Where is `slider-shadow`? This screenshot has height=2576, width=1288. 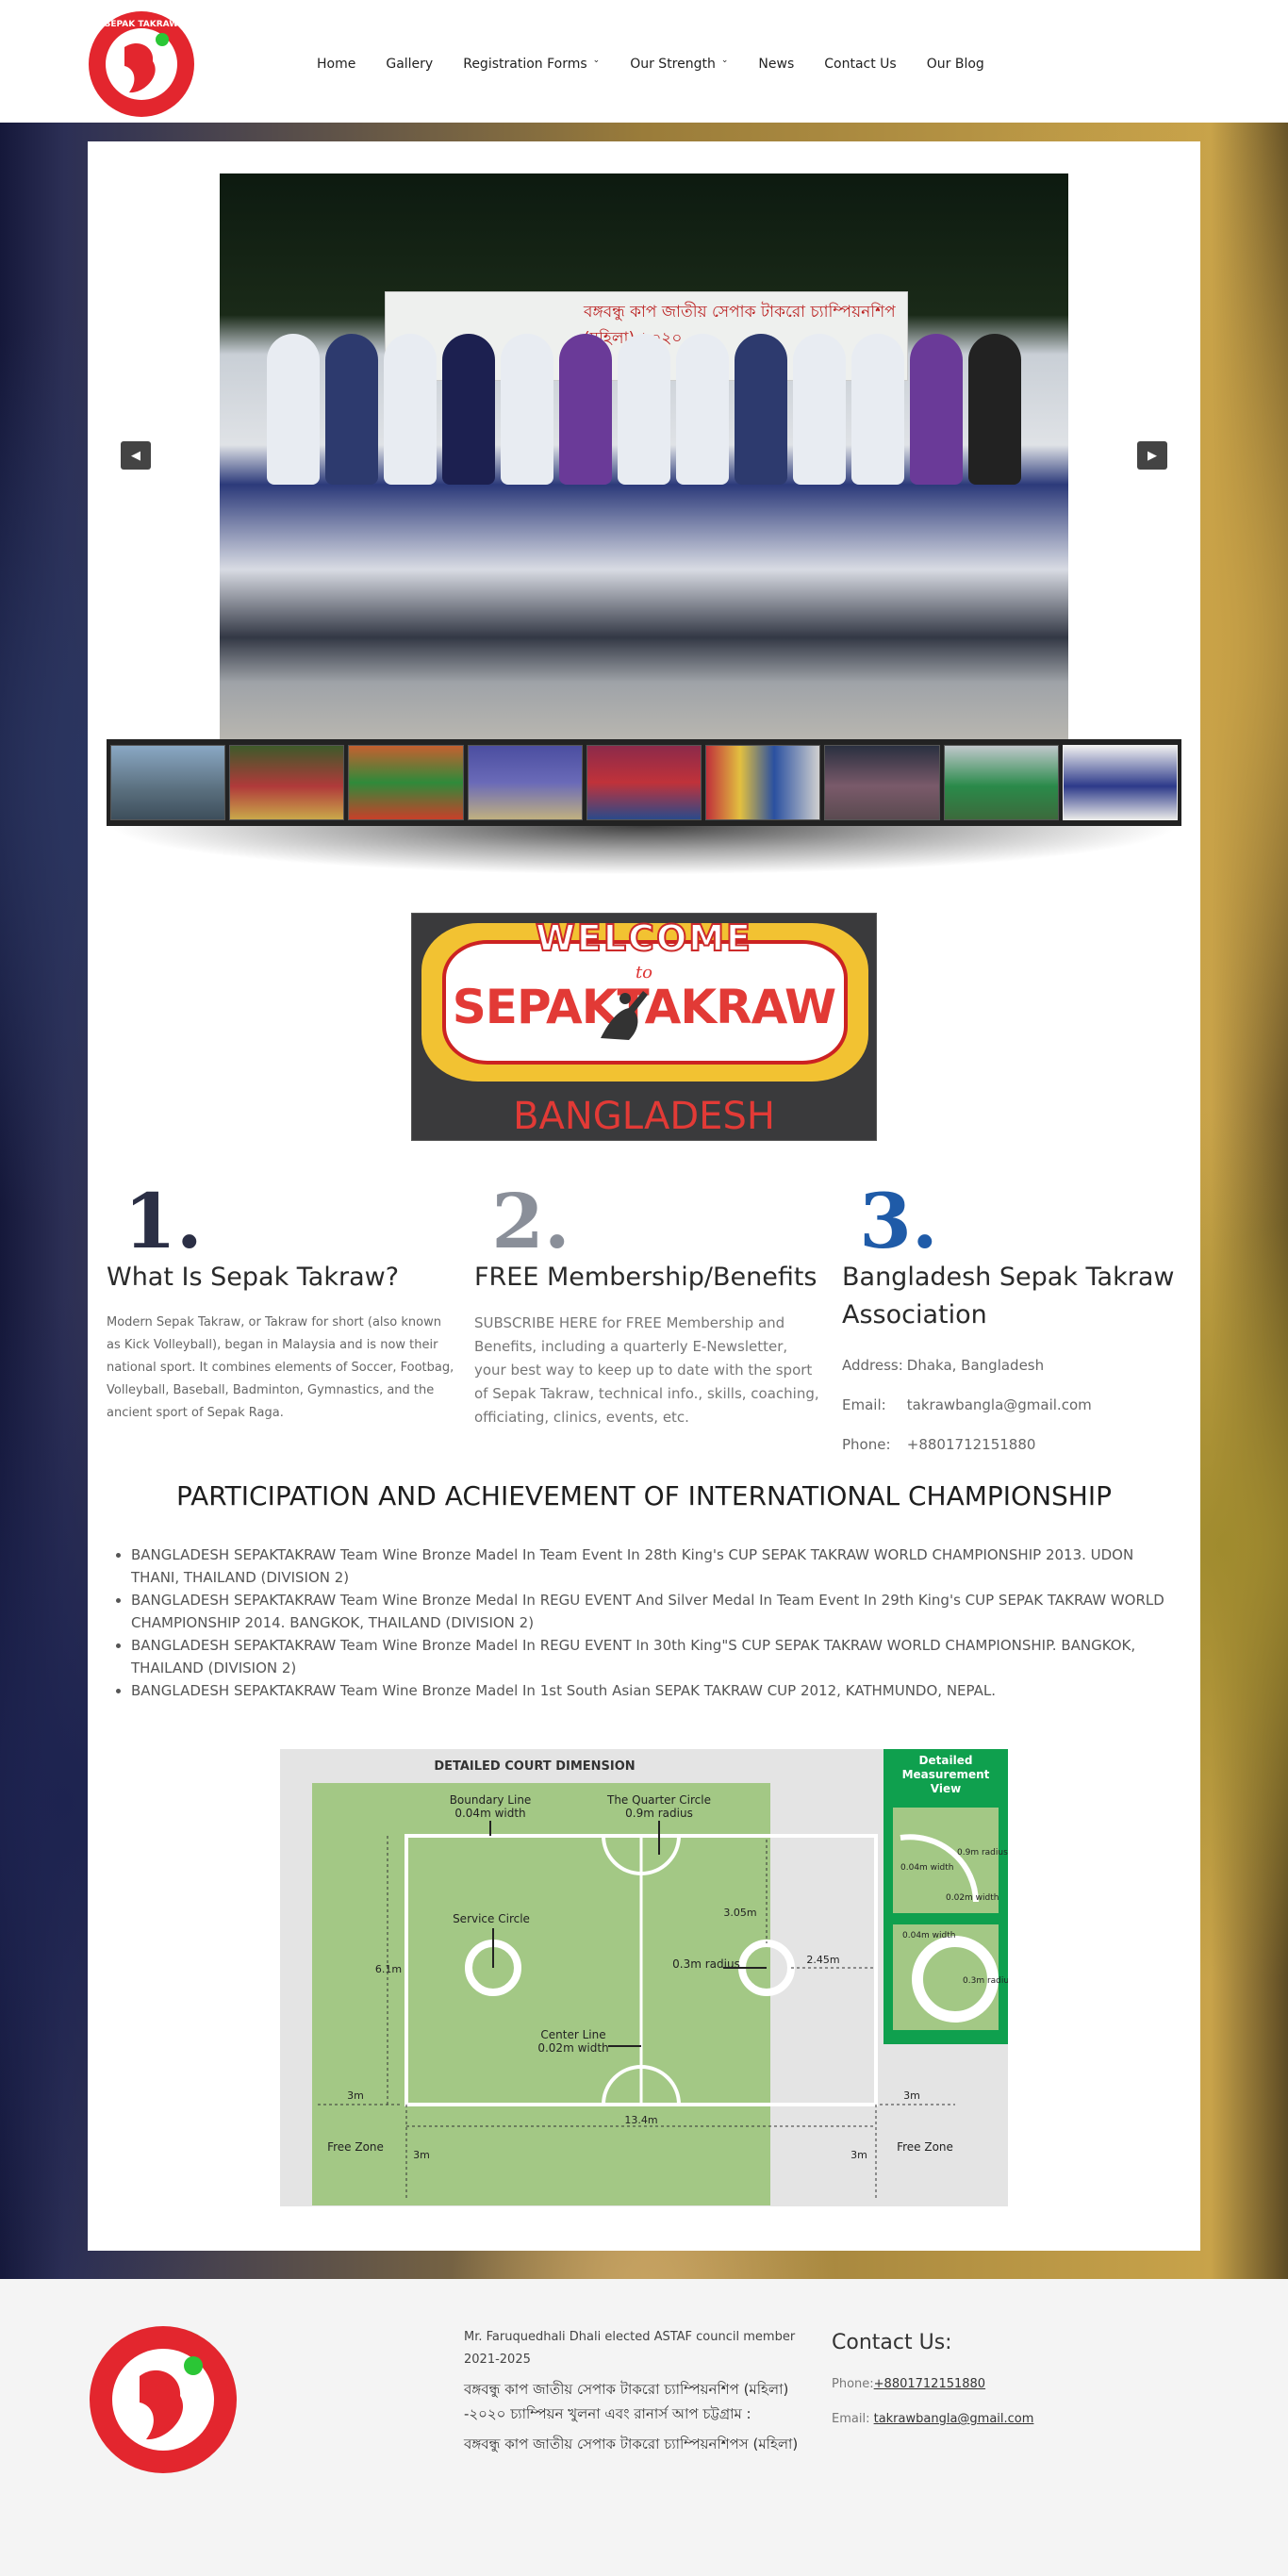 slider-shadow is located at coordinates (644, 850).